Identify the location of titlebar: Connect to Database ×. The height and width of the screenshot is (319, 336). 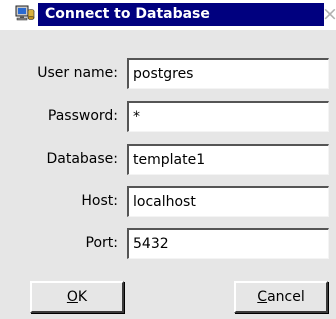
(168, 15).